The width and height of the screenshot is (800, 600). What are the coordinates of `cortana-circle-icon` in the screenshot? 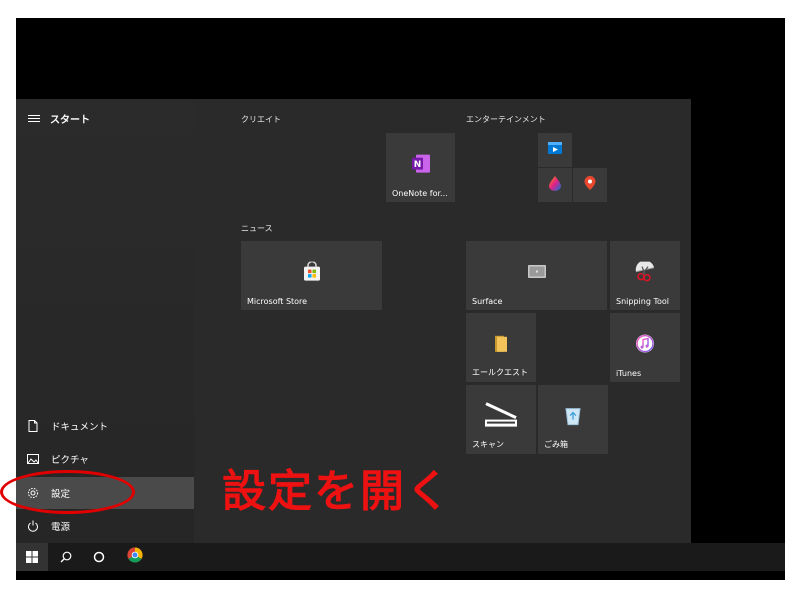 It's located at (99, 557).